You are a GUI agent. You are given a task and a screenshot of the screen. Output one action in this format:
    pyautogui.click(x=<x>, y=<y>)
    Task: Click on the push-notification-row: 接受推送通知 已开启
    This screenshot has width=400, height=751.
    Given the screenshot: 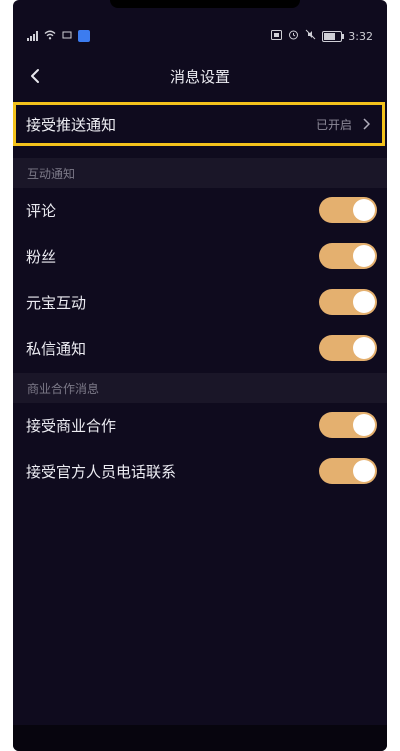 What is the action you would take?
    pyautogui.click(x=199, y=124)
    